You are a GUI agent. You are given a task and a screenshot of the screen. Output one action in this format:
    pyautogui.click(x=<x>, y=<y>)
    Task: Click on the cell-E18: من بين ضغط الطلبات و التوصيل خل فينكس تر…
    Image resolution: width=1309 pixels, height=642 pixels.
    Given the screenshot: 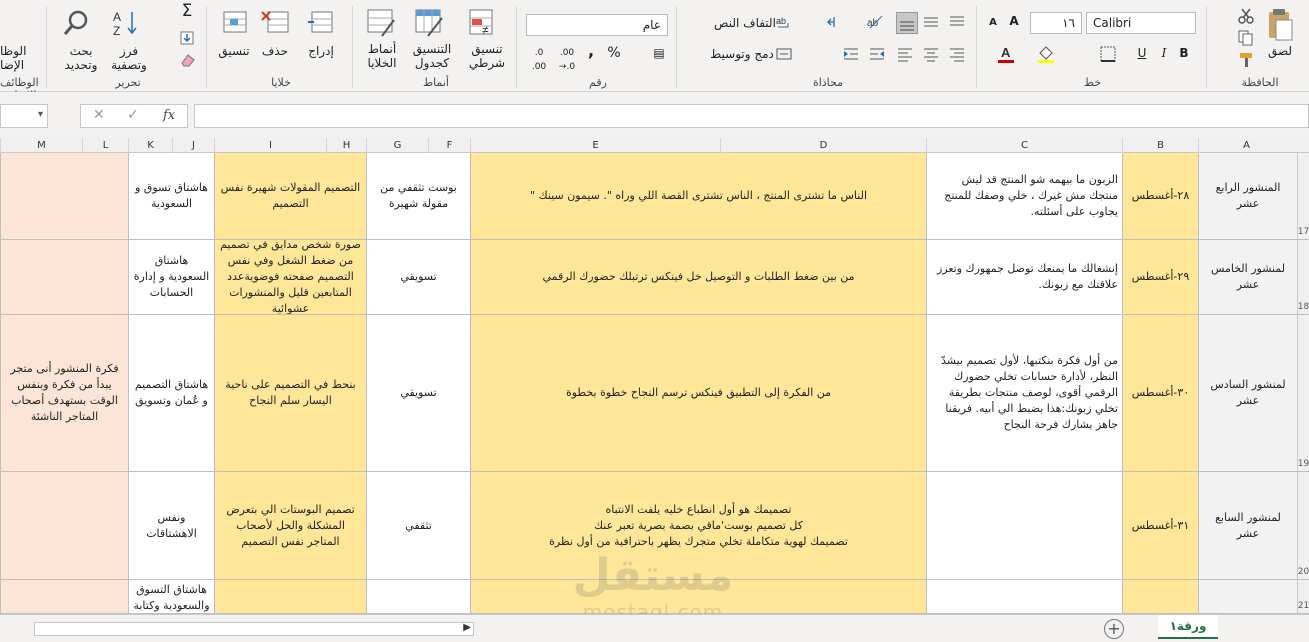 What is the action you would take?
    pyautogui.click(x=698, y=277)
    